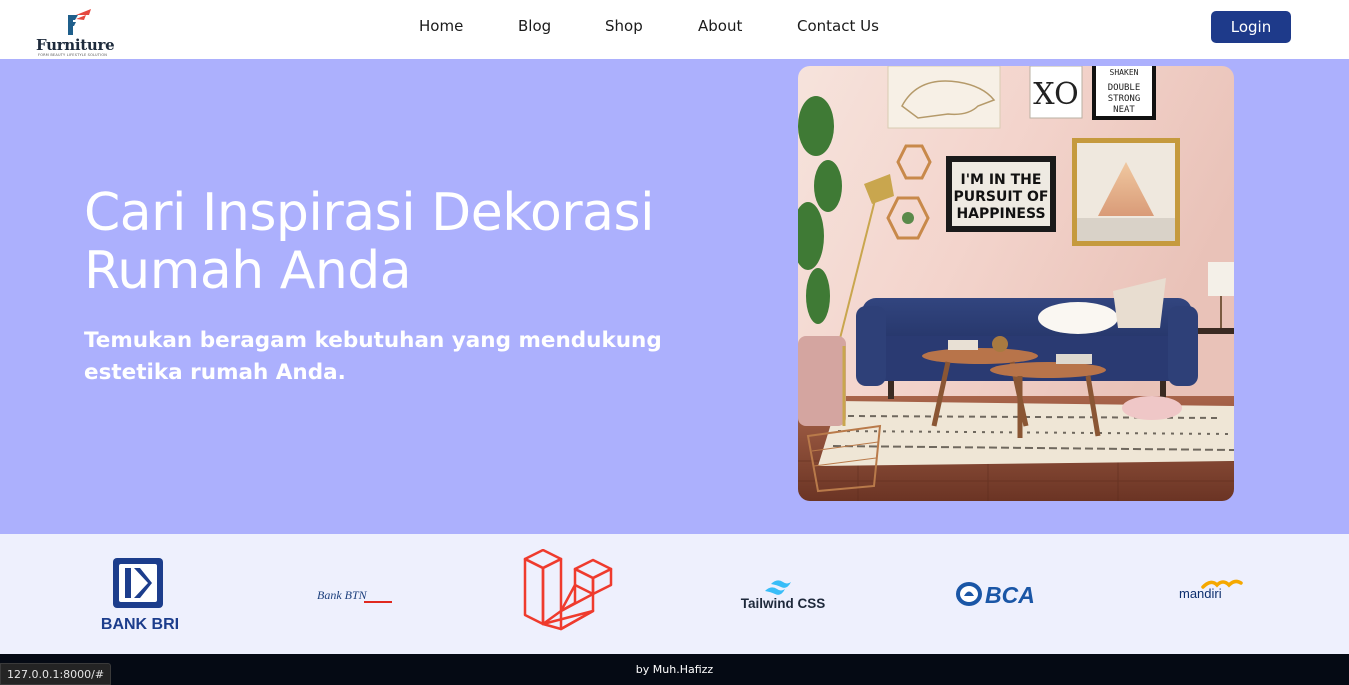  What do you see at coordinates (56, 674) in the screenshot?
I see `browser-status-url: 127.0.0.1:8000/#` at bounding box center [56, 674].